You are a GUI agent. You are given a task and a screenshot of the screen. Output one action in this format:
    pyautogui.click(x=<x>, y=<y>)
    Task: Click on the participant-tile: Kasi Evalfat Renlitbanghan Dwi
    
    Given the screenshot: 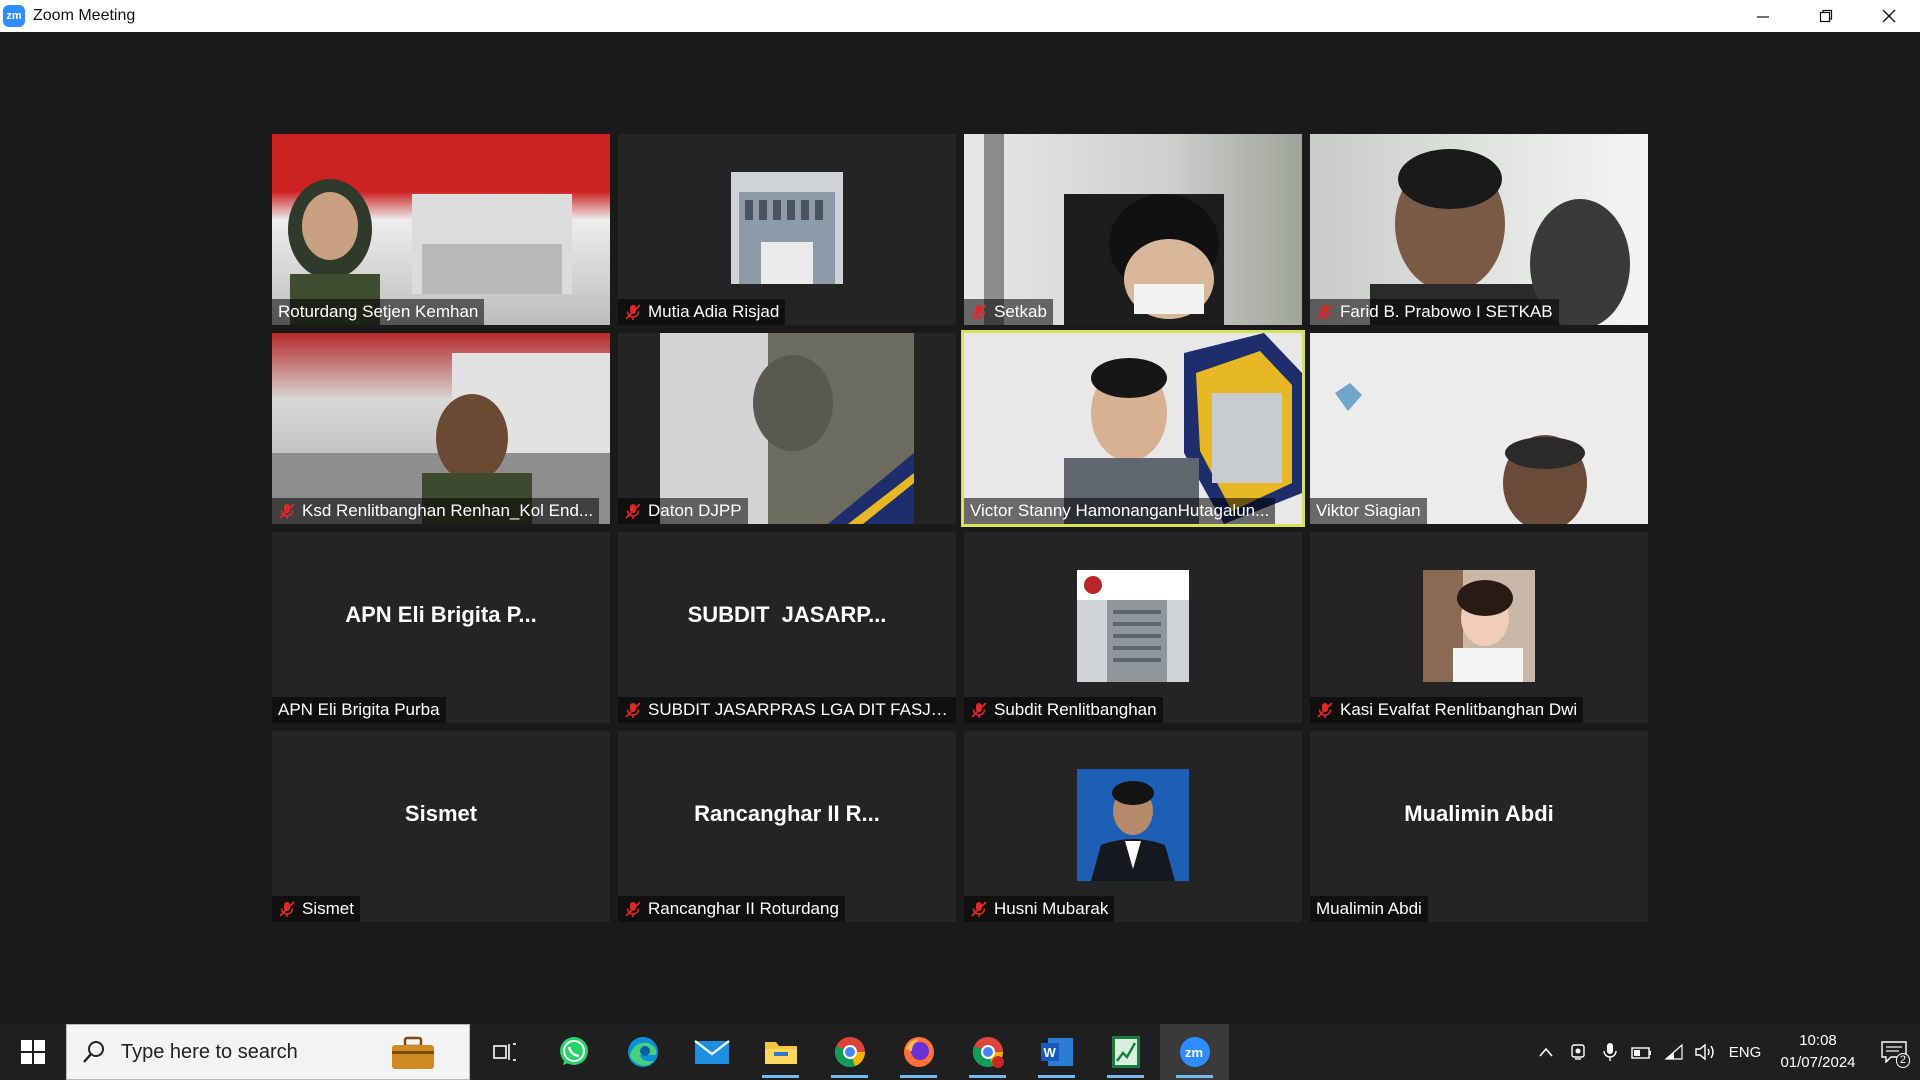 What is the action you would take?
    pyautogui.click(x=1479, y=627)
    